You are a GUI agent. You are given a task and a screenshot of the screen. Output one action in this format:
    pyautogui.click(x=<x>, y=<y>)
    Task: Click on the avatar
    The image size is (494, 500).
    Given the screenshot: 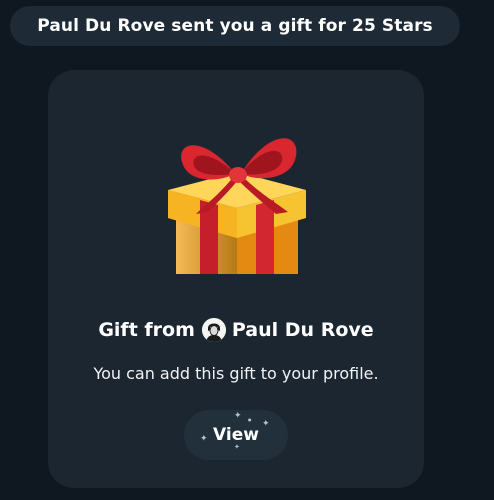 What is the action you would take?
    pyautogui.click(x=213, y=330)
    